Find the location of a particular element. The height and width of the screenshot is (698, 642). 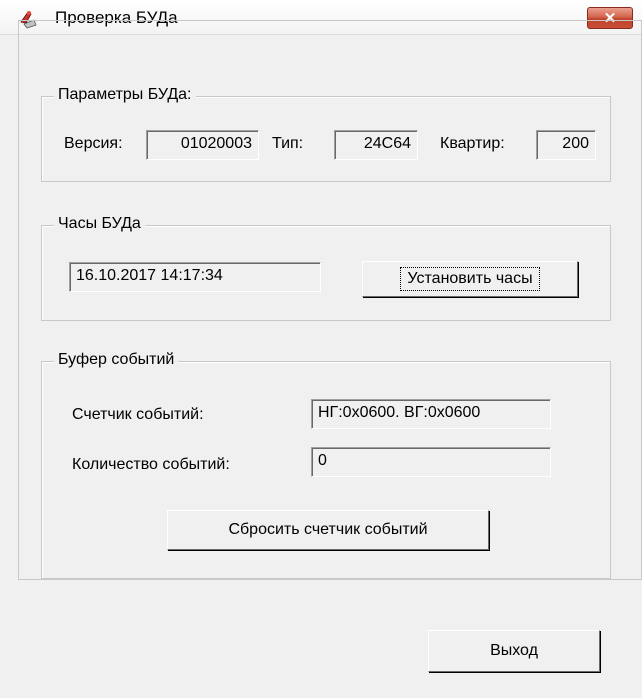

type-field: 24C64 is located at coordinates (376, 145).